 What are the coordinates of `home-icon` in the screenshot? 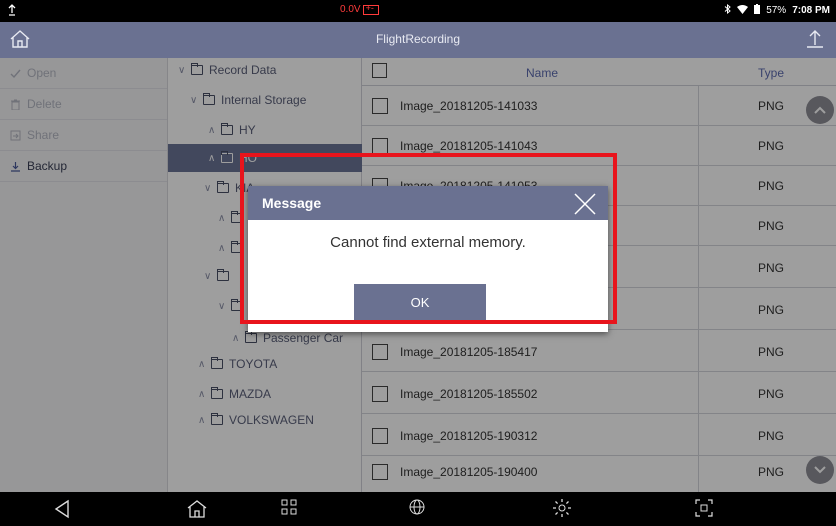 It's located at (198, 509).